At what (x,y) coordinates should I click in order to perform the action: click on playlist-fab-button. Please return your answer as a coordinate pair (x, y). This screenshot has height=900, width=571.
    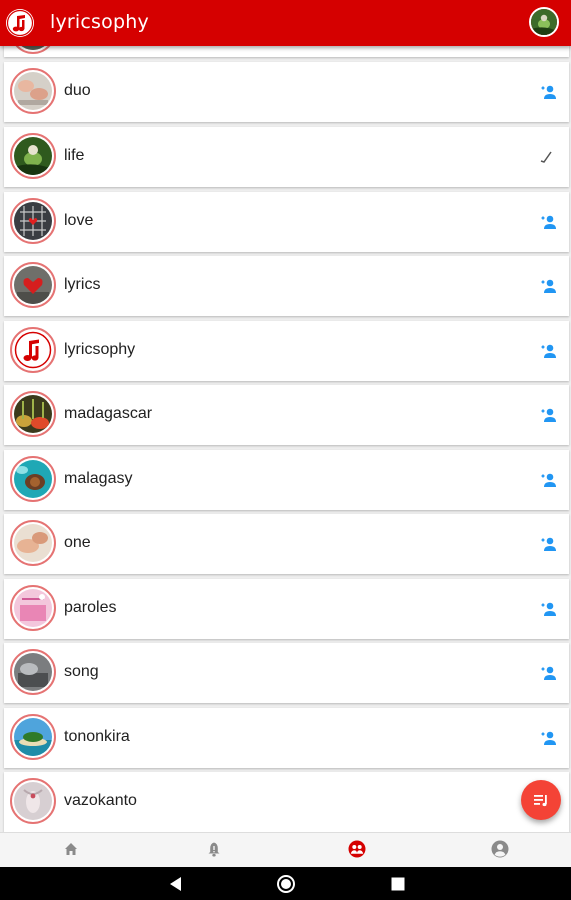
    Looking at the image, I should click on (541, 800).